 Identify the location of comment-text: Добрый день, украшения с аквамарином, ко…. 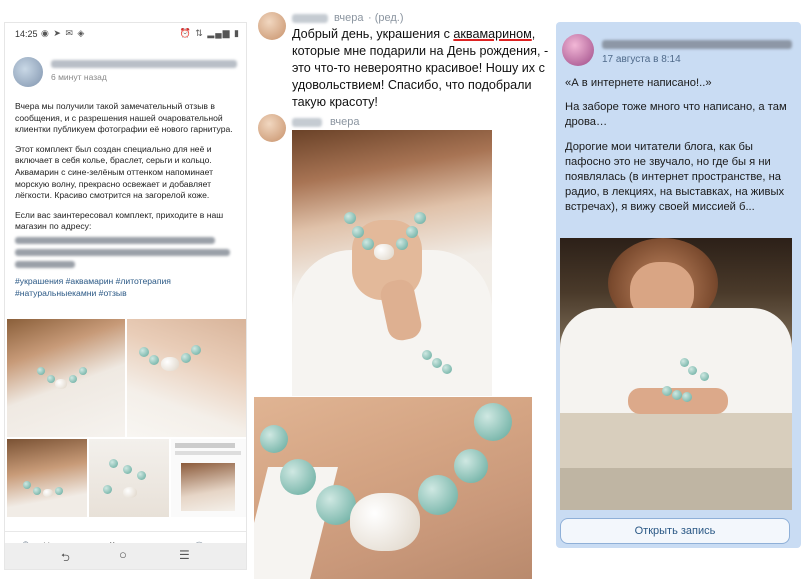
(423, 68).